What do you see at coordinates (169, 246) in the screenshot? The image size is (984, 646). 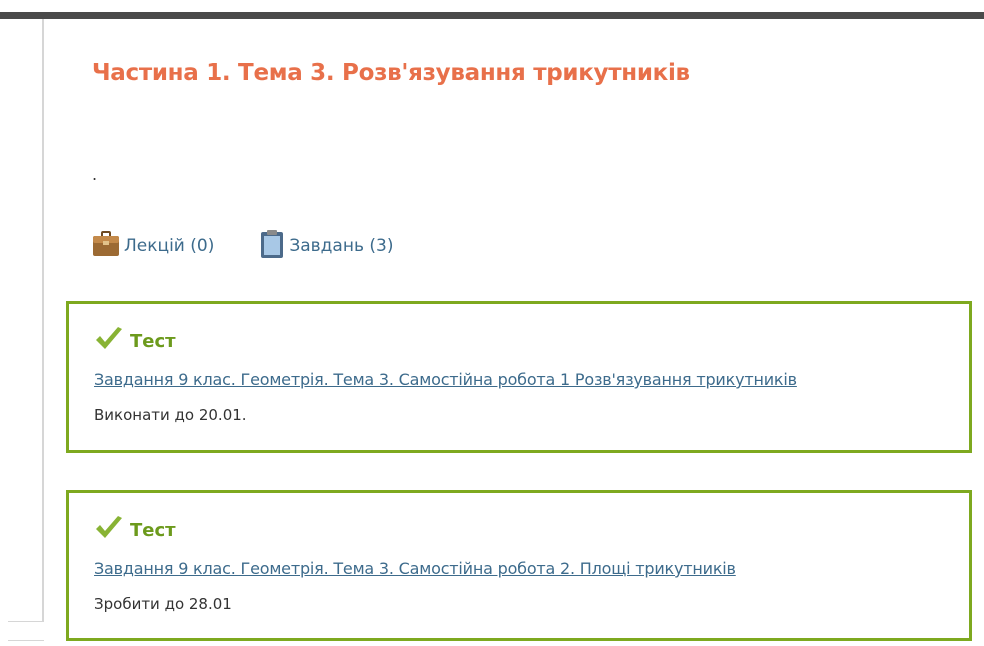 I see `lectures-label: Лекцій (0)` at bounding box center [169, 246].